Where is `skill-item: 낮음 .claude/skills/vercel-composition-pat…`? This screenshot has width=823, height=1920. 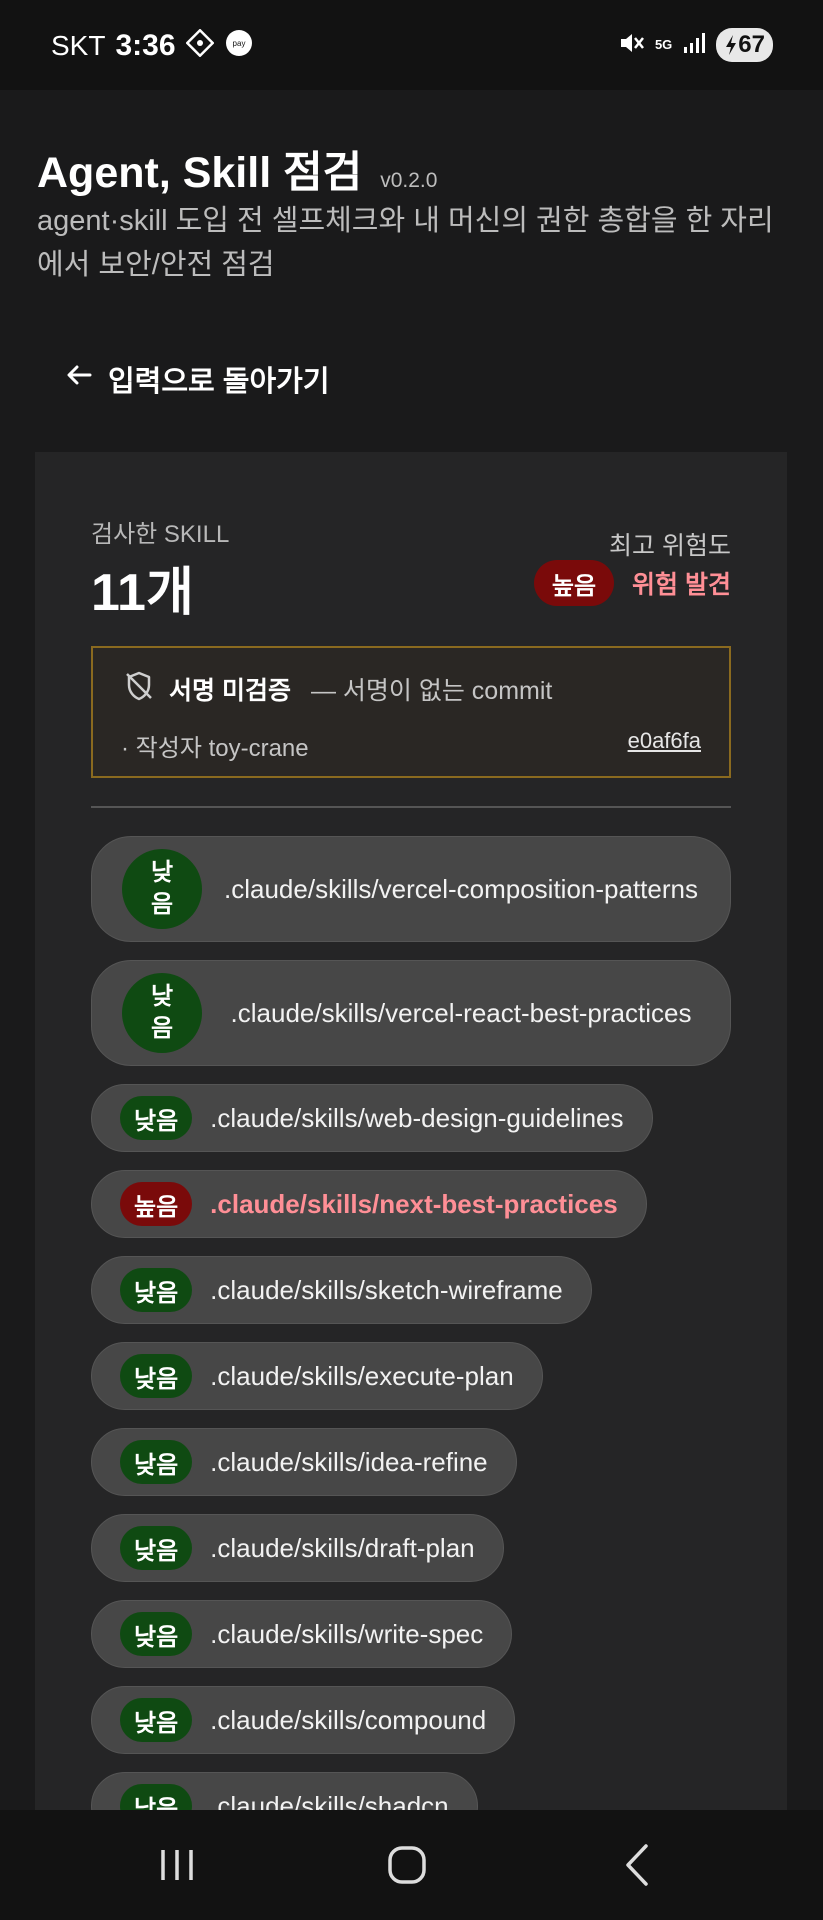
skill-item: 낮음 .claude/skills/vercel-composition-pat… is located at coordinates (411, 889).